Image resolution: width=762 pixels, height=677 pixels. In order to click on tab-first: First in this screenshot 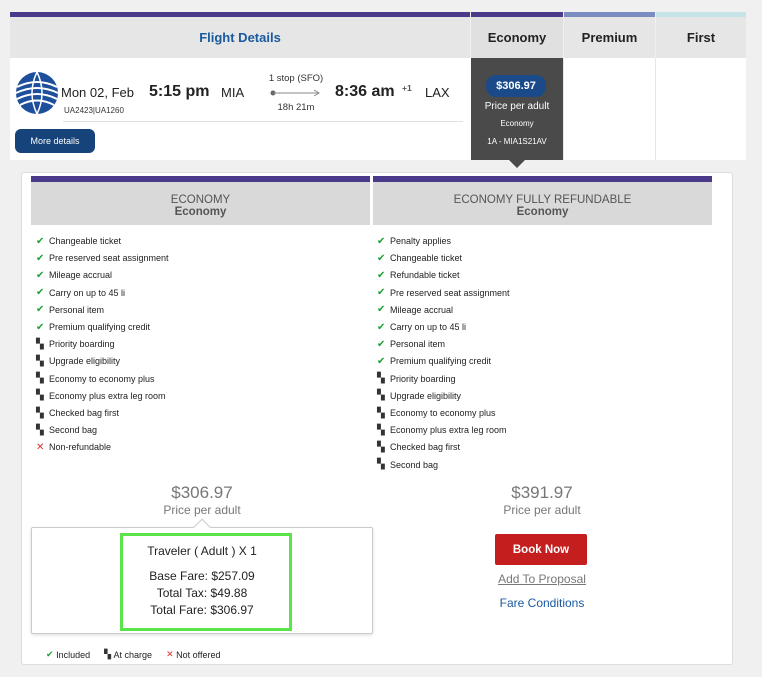, I will do `click(701, 35)`.